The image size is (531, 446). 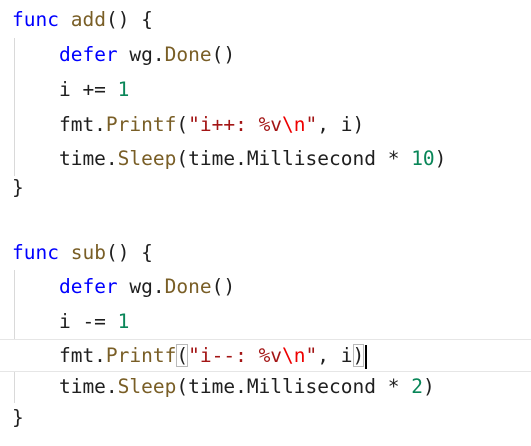 What do you see at coordinates (366, 356) in the screenshot?
I see `text-cursor` at bounding box center [366, 356].